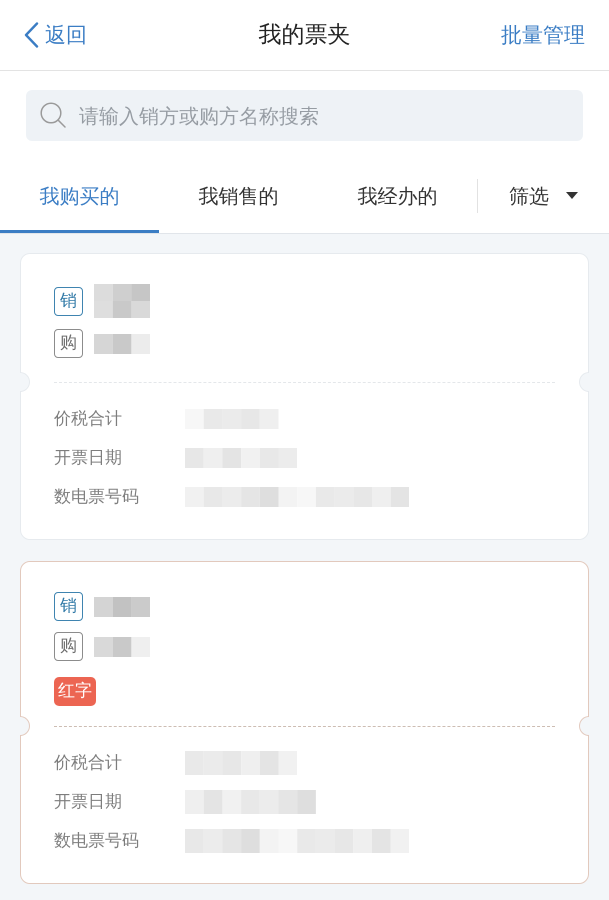  Describe the element at coordinates (543, 195) in the screenshot. I see `filter-button: 筛选` at that location.